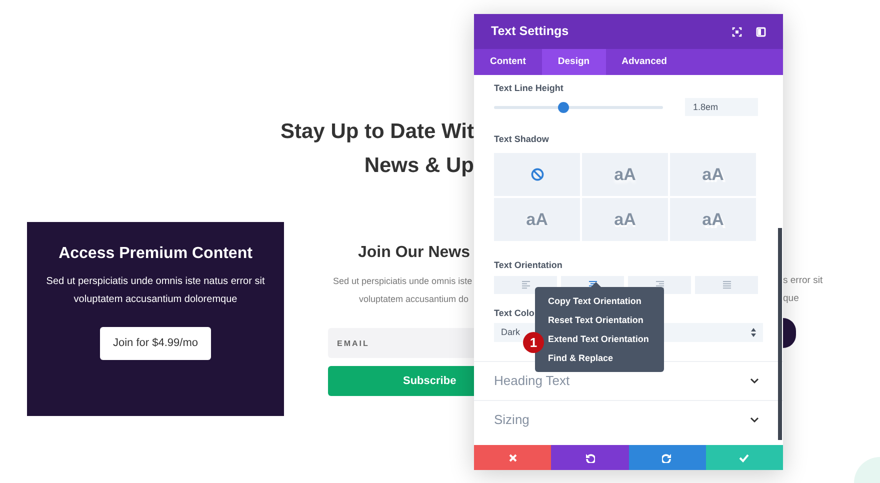 Image resolution: width=880 pixels, height=483 pixels. Describe the element at coordinates (515, 313) in the screenshot. I see `field-label: Text Colo` at that location.